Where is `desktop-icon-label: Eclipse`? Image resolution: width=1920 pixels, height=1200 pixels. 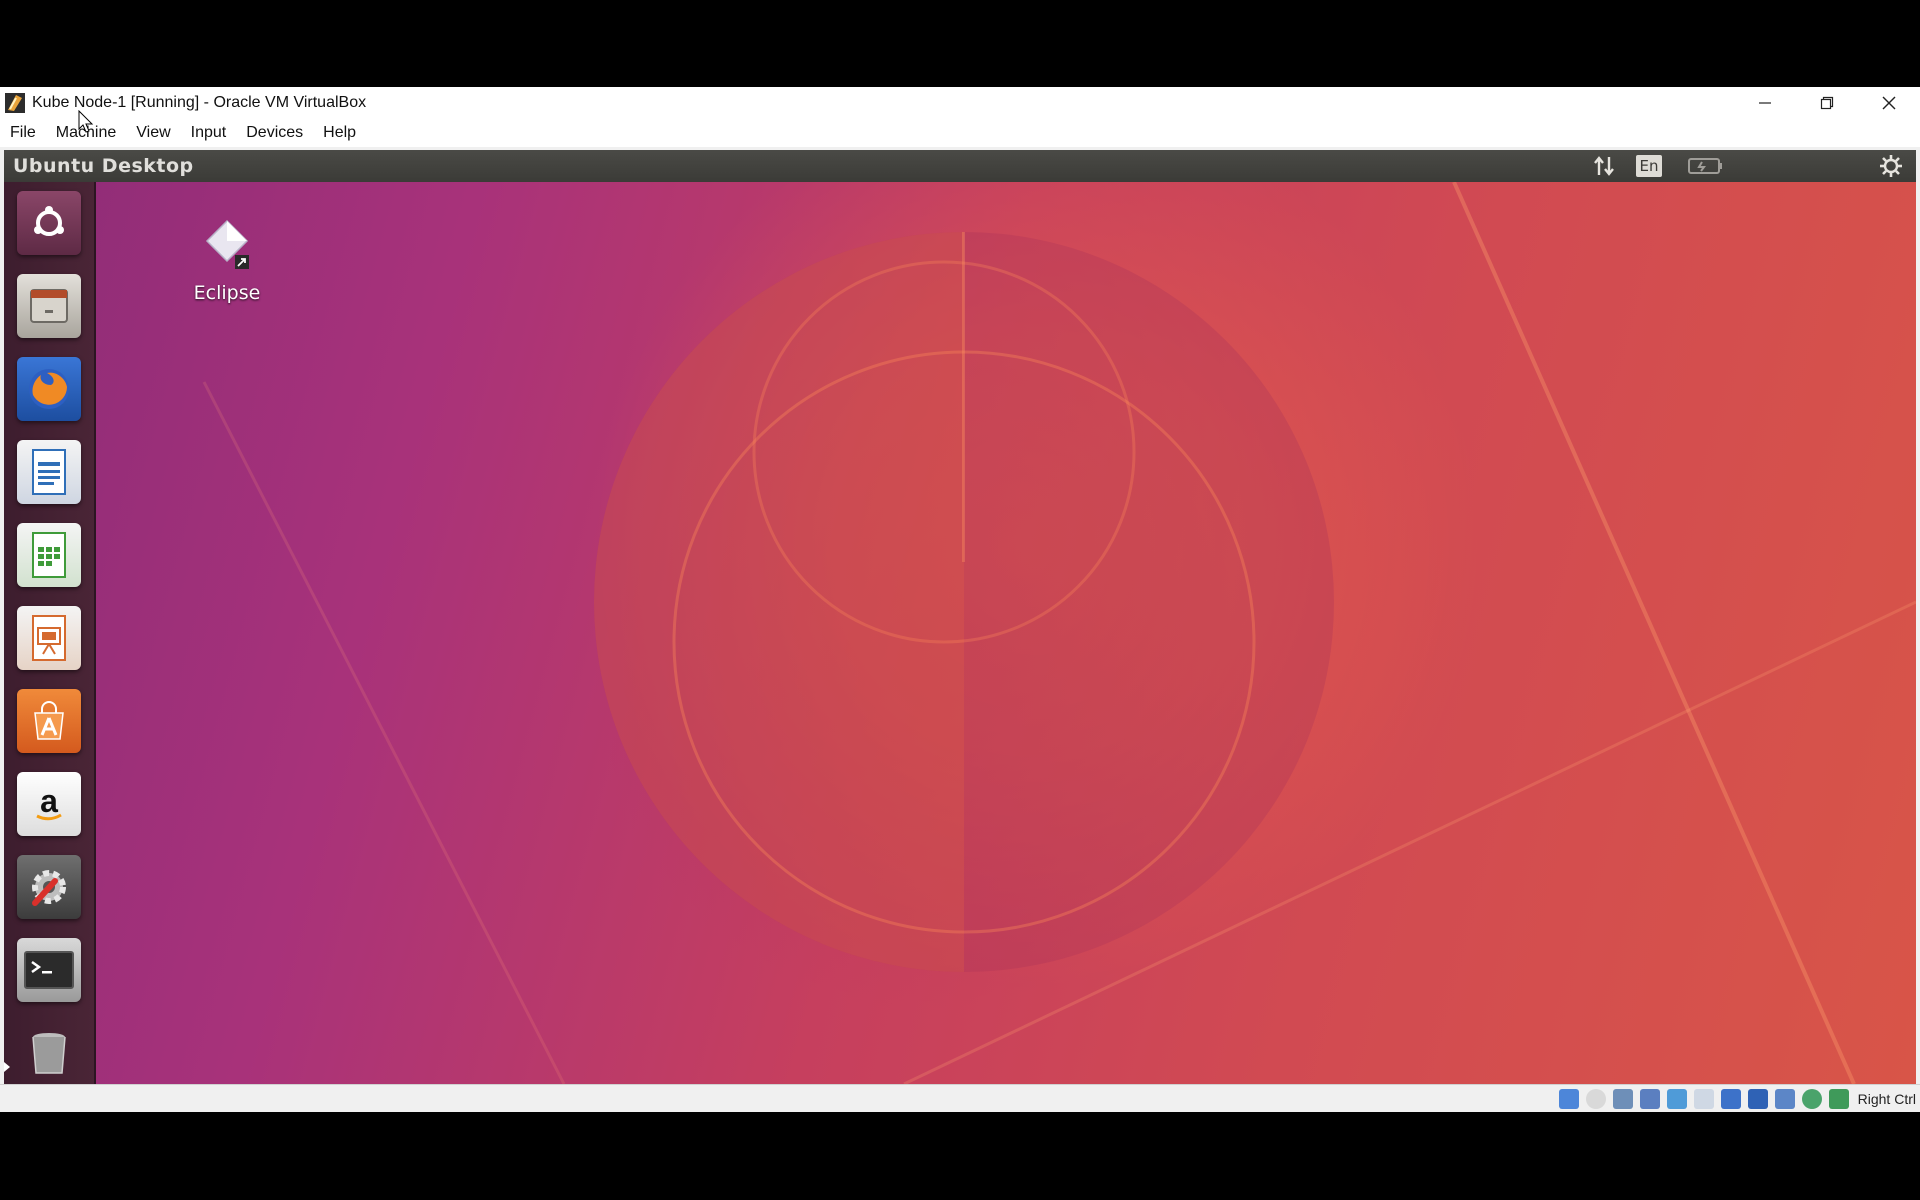
desktop-icon-label: Eclipse is located at coordinates (227, 293).